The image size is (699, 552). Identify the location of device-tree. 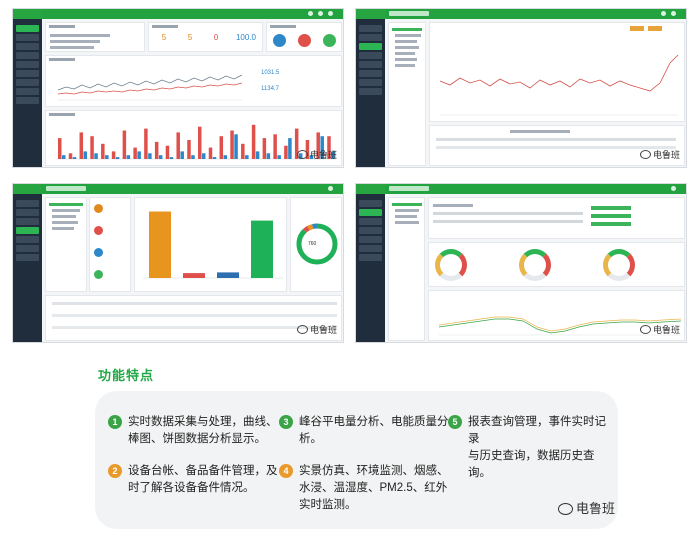
(407, 94).